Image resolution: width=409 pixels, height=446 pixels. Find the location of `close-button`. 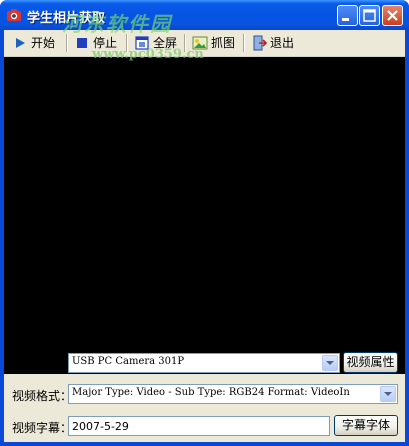

close-button is located at coordinates (392, 15).